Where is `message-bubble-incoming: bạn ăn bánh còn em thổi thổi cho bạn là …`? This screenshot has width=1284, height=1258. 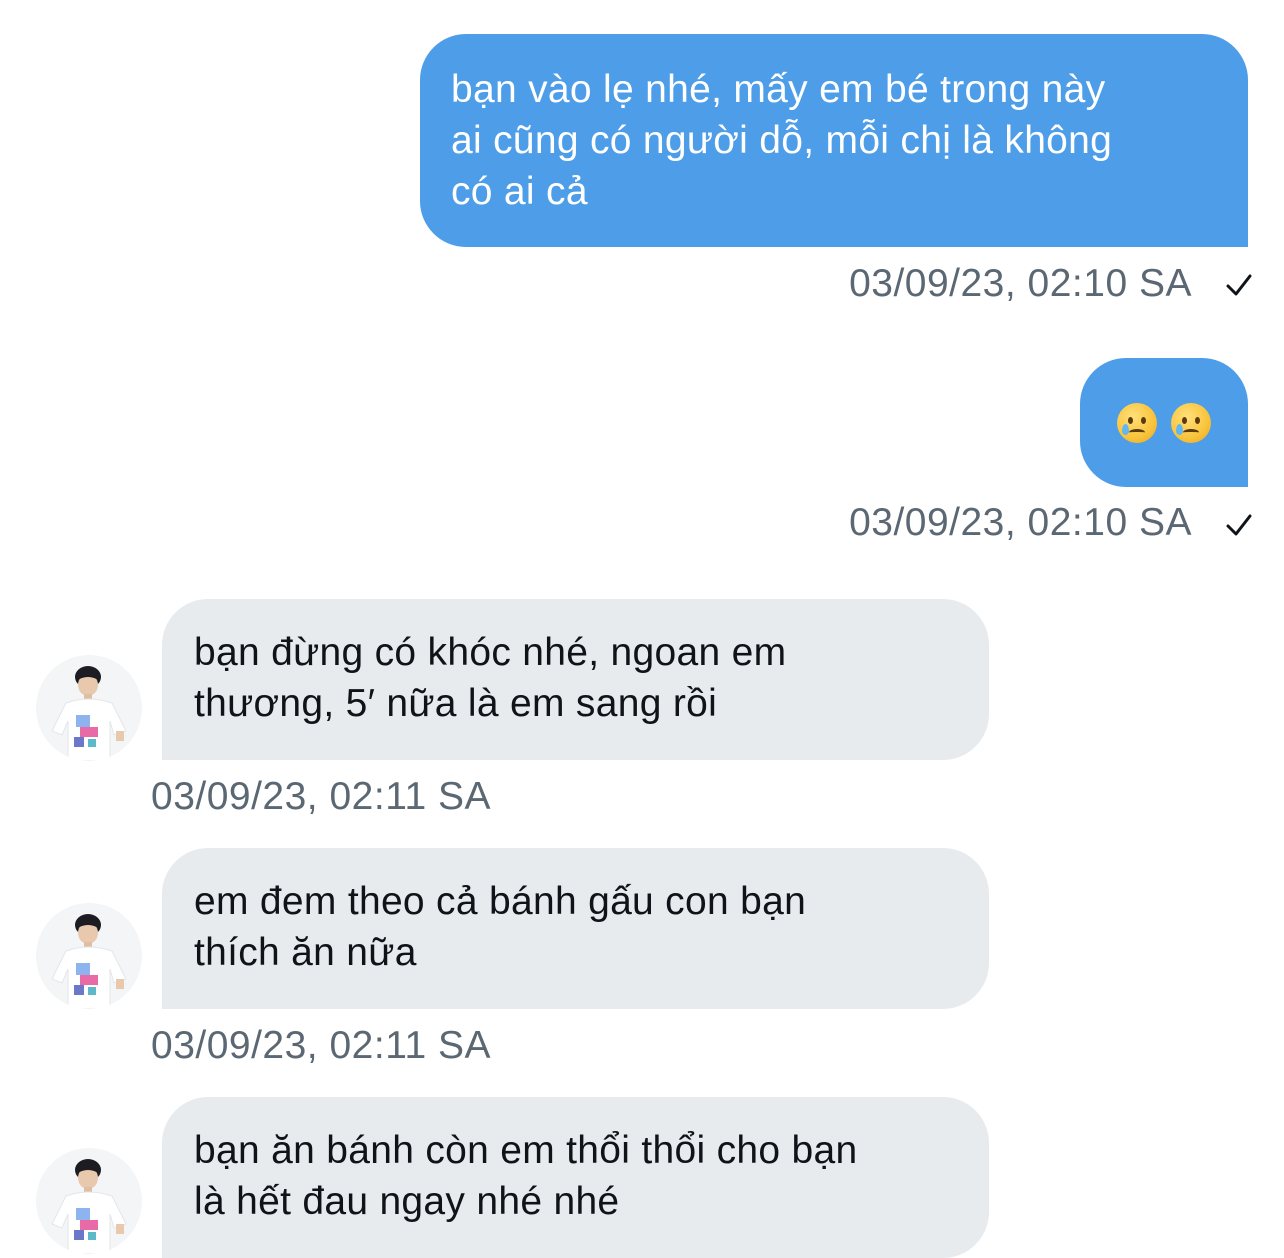
message-bubble-incoming: bạn ăn bánh còn em thổi thổi cho bạn là … is located at coordinates (575, 1177).